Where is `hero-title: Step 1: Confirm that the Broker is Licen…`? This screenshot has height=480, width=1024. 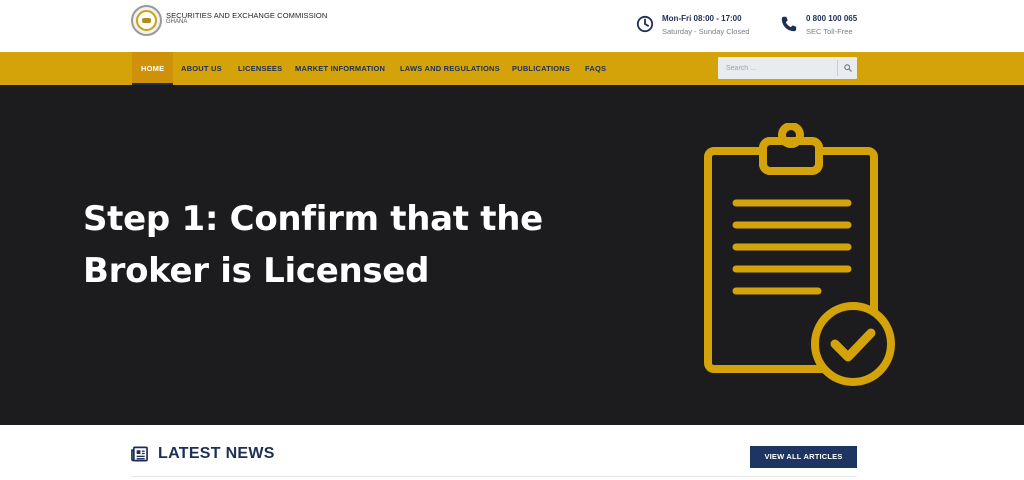 hero-title: Step 1: Confirm that the Broker is Licen… is located at coordinates (313, 245).